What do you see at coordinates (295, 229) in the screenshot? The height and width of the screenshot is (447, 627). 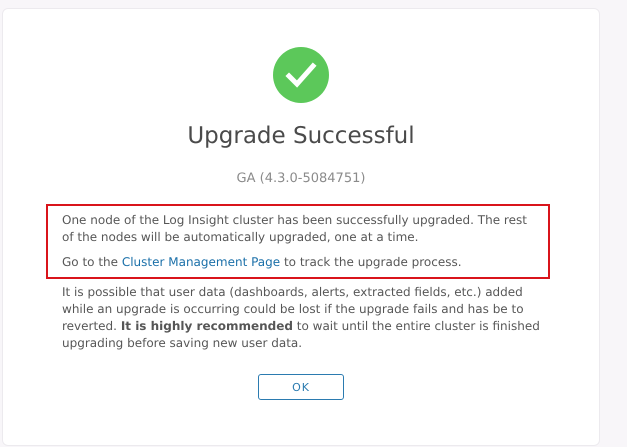 I see `success-message: One node of the Log Insight cluster has been successfully upgraded. The rest of the nodes will be automatically upgraded, one at a time.` at bounding box center [295, 229].